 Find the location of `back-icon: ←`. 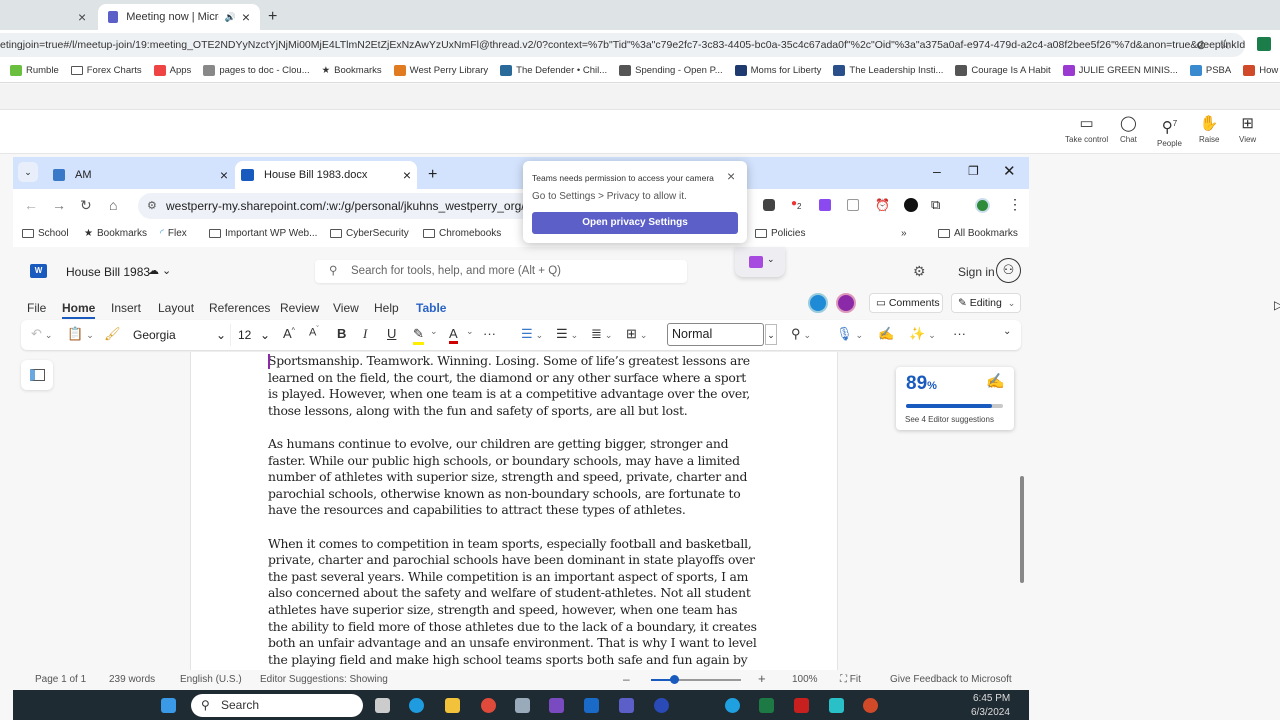

back-icon: ← is located at coordinates (31, 205).